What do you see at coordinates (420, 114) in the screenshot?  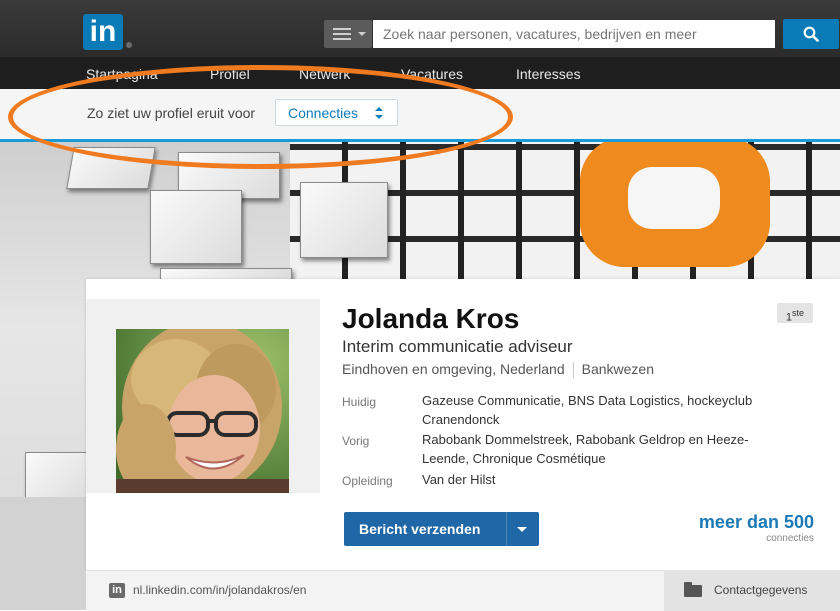 I see `profile-view-bar: Zo ziet uw profiel eruit voor Connecties` at bounding box center [420, 114].